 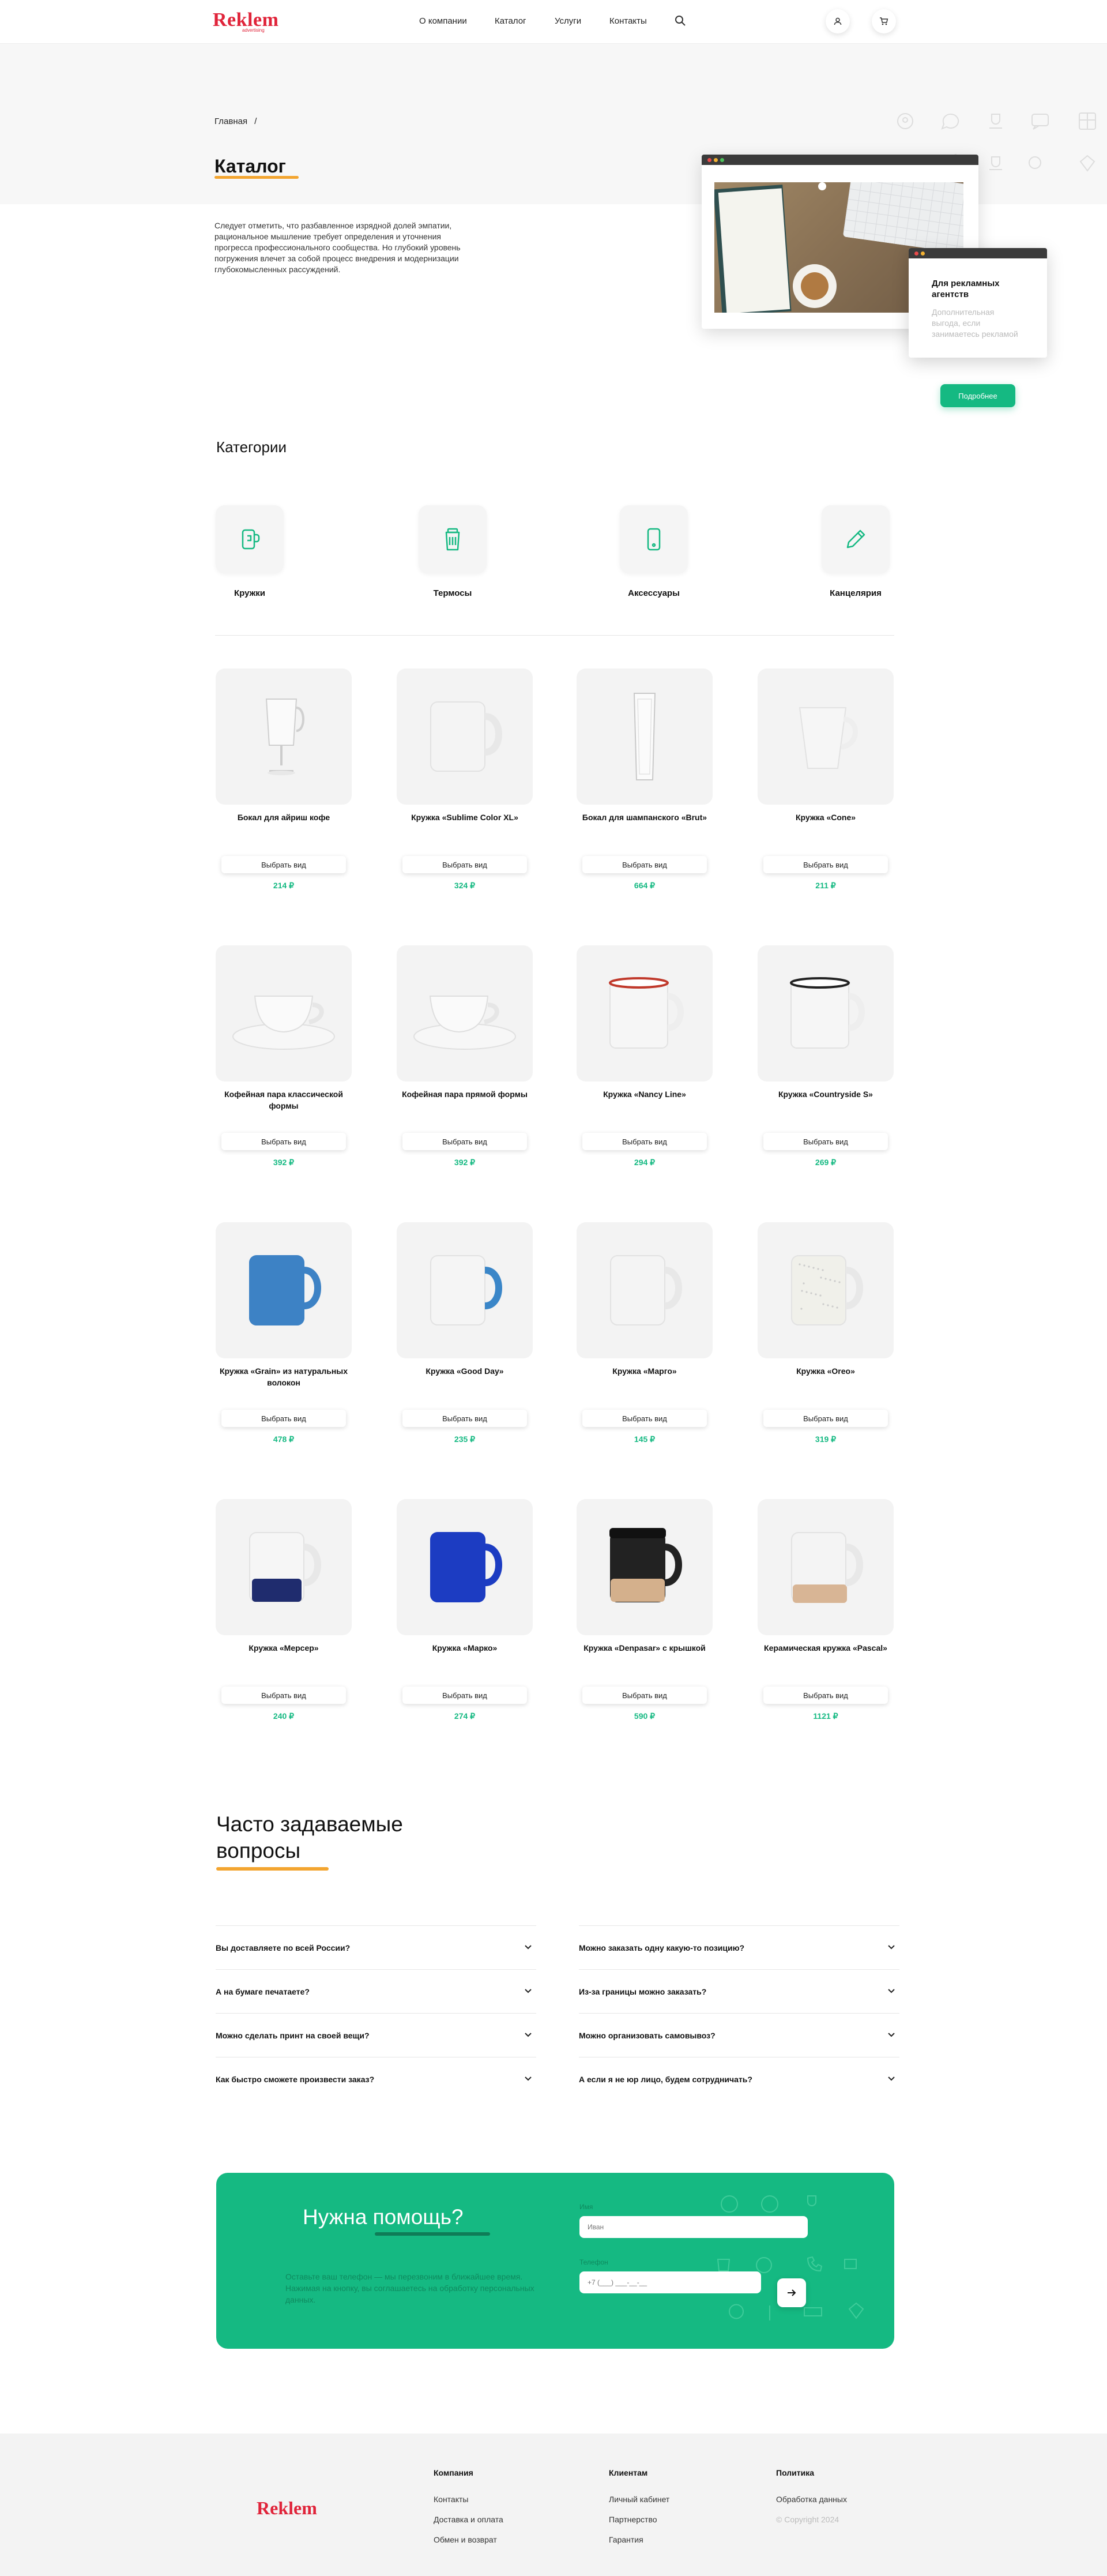 I want to click on category-label: Канцелярия, so click(x=855, y=593).